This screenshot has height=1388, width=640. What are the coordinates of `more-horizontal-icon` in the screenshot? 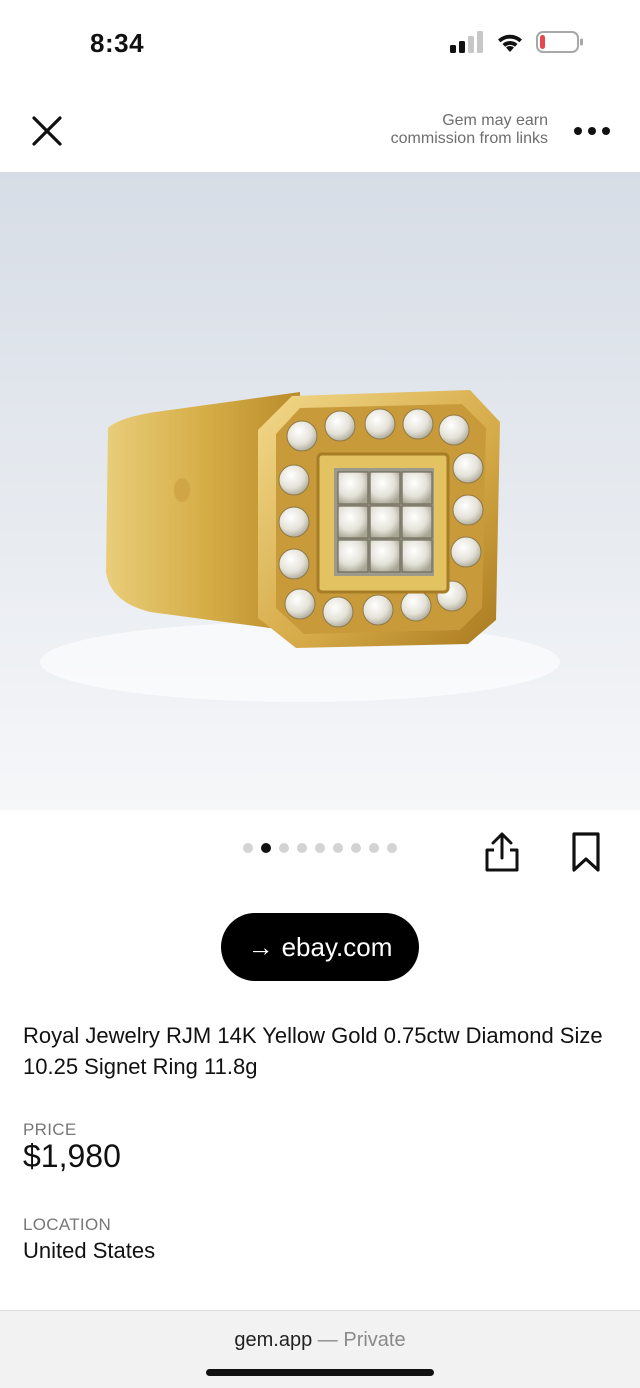 It's located at (578, 131).